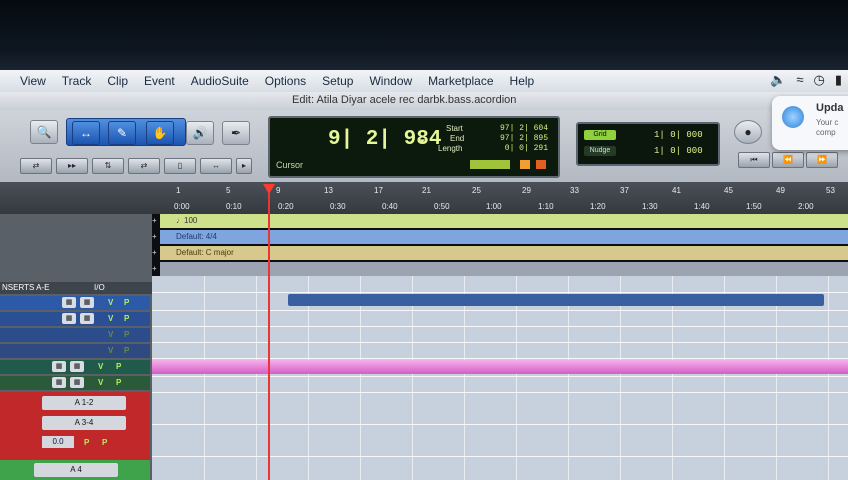  What do you see at coordinates (244, 166) in the screenshot?
I see `edit-mode-button-7: ▸` at bounding box center [244, 166].